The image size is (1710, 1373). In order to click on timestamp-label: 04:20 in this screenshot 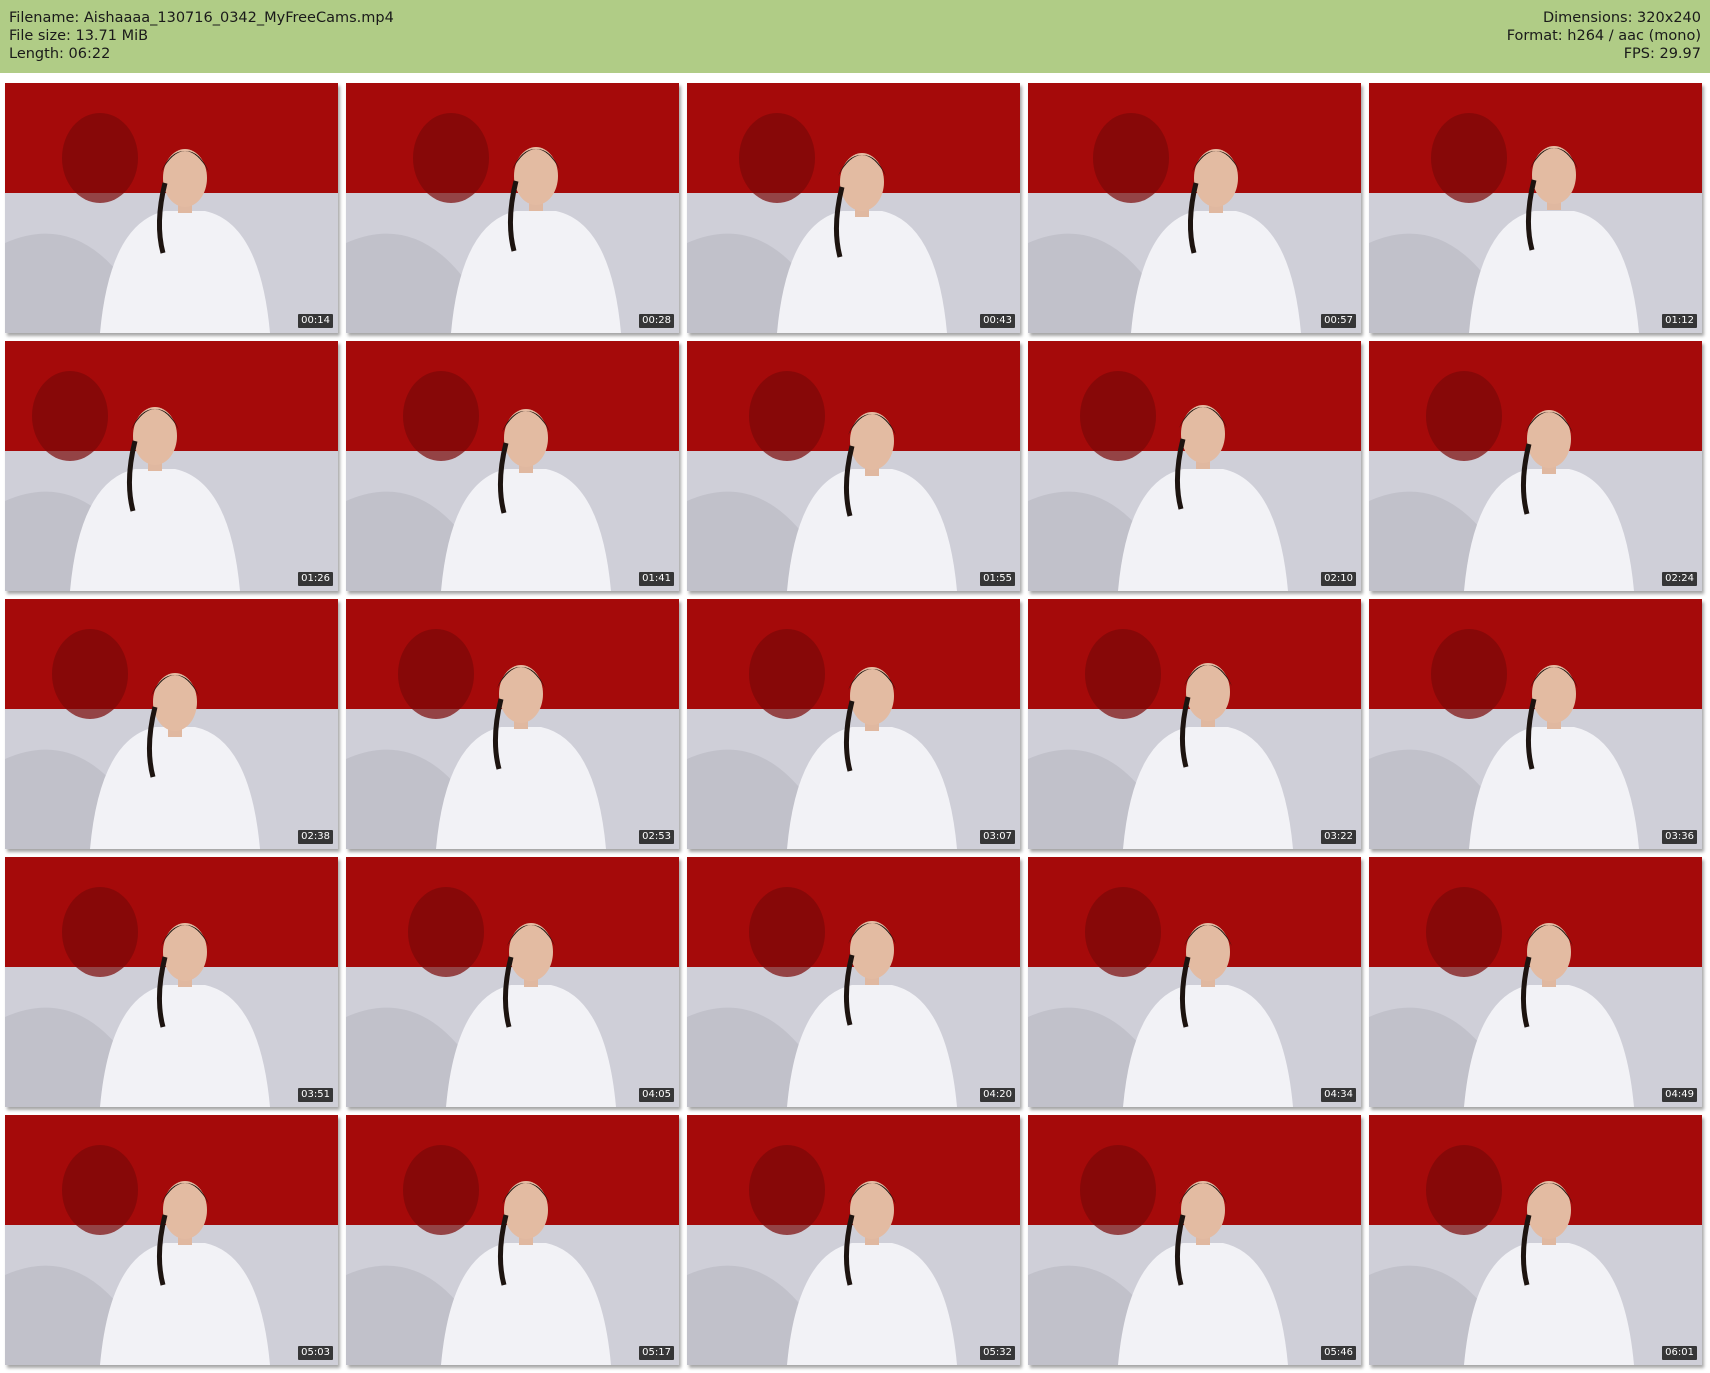, I will do `click(997, 1095)`.